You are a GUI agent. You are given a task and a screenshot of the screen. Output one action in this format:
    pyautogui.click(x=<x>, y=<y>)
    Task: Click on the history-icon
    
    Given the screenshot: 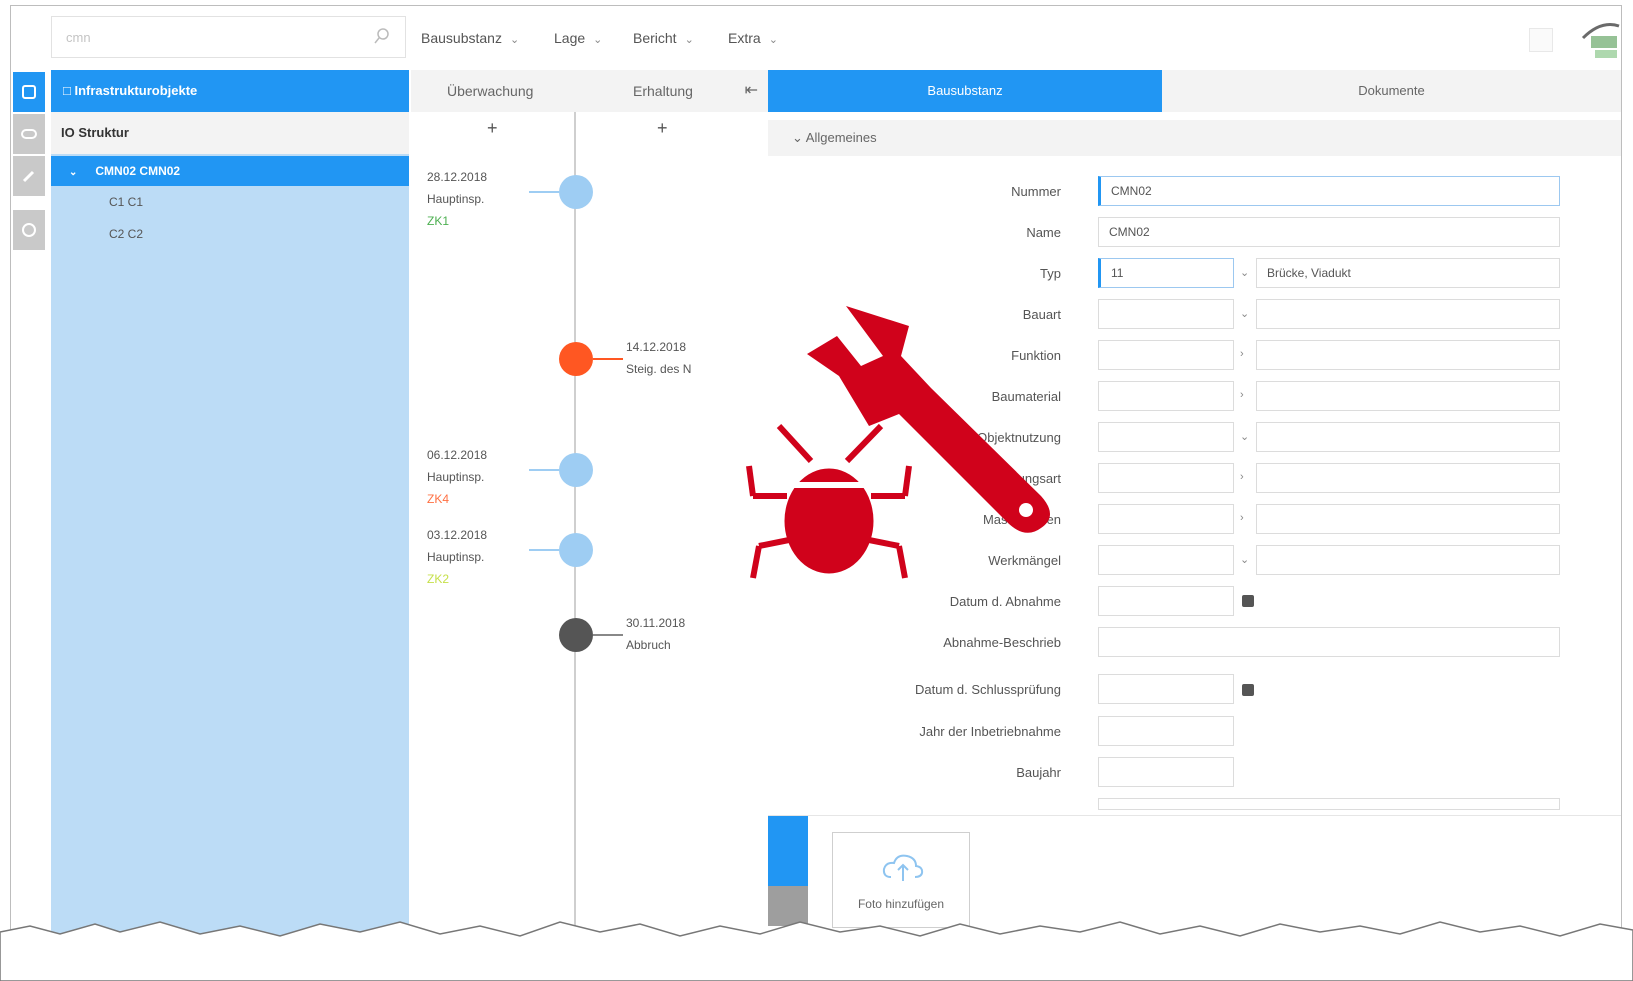 What is the action you would take?
    pyautogui.click(x=29, y=230)
    